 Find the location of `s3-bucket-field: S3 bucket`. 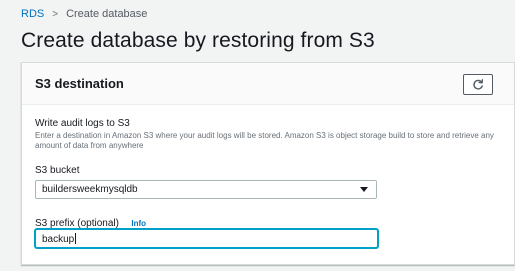

s3-bucket-field: S3 bucket is located at coordinates (57, 170).